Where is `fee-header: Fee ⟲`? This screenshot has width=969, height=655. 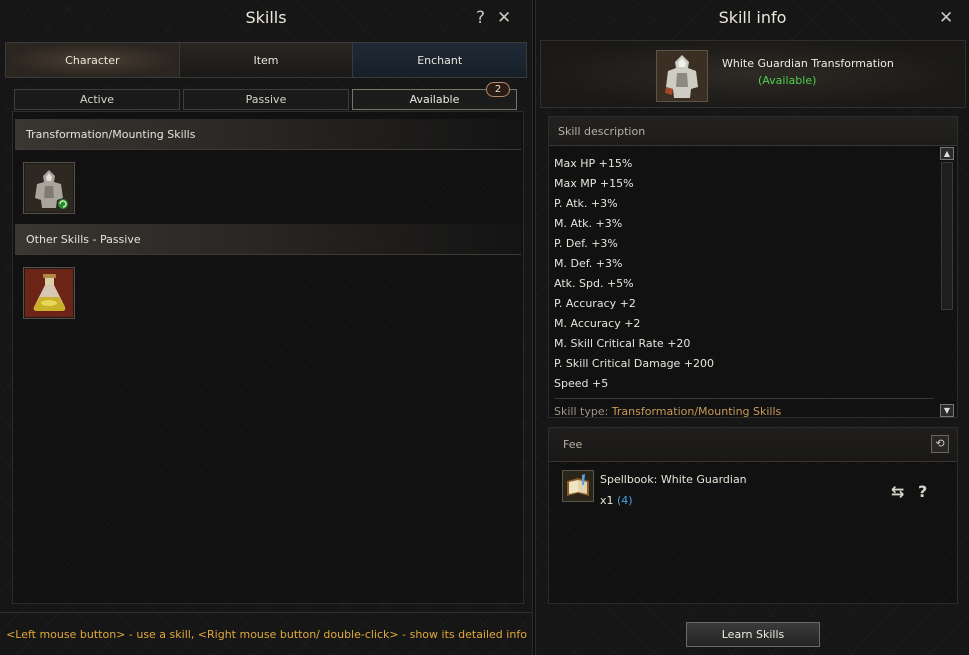
fee-header: Fee ⟲ is located at coordinates (753, 445).